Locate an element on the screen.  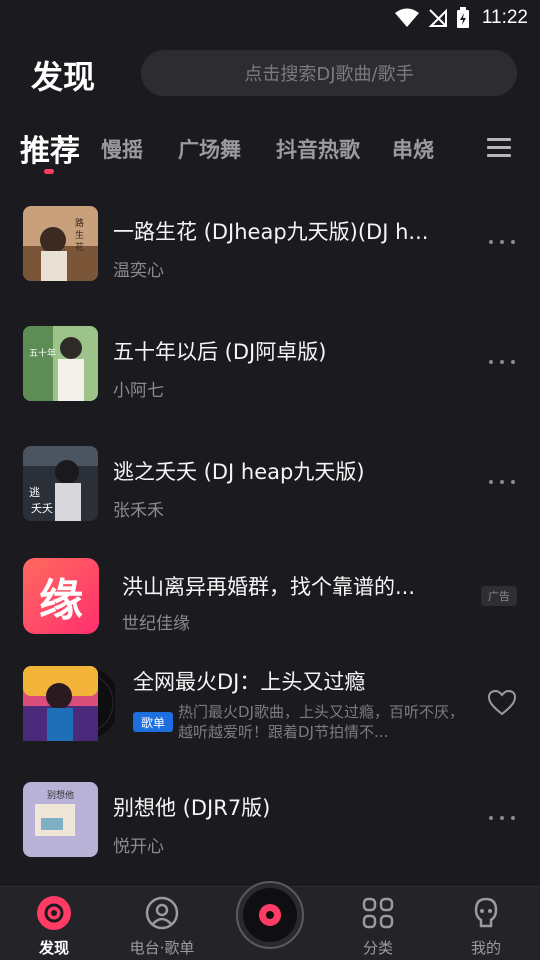
svg-text: 别想他 is located at coordinates (60, 795).